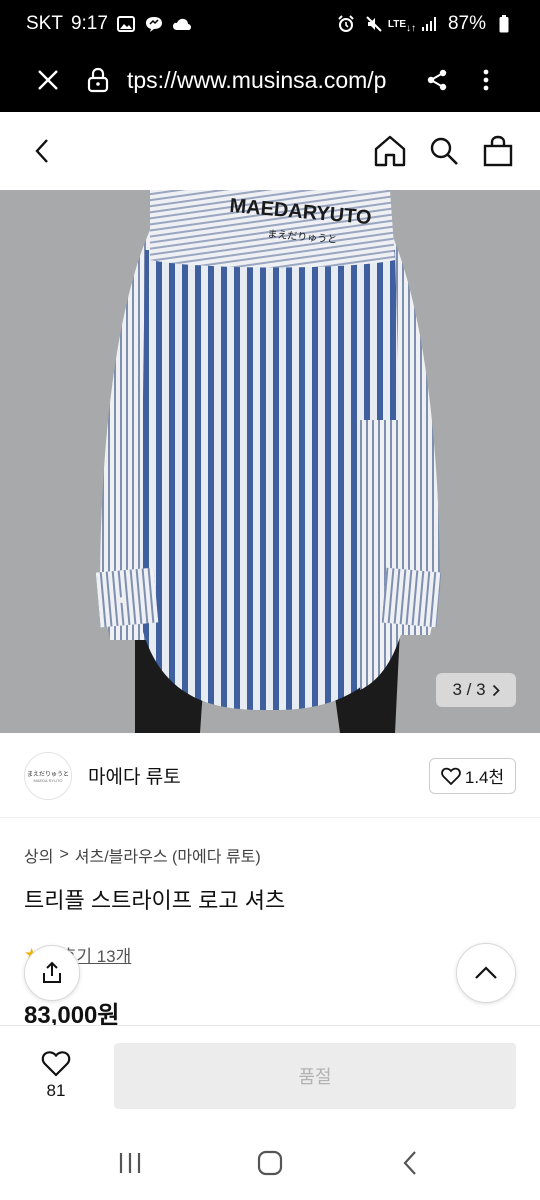 The width and height of the screenshot is (540, 1200). What do you see at coordinates (155, 900) in the screenshot?
I see `product-title: 트리플 스트라이프 로고 셔츠` at bounding box center [155, 900].